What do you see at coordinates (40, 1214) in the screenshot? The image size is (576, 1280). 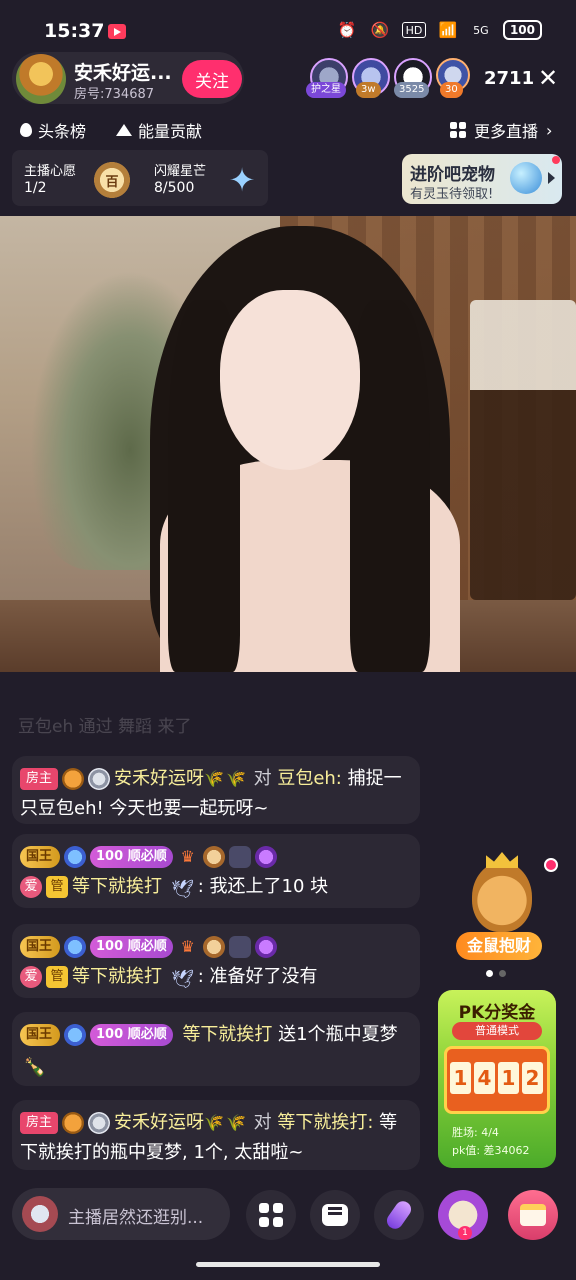 I see `user-avatar` at bounding box center [40, 1214].